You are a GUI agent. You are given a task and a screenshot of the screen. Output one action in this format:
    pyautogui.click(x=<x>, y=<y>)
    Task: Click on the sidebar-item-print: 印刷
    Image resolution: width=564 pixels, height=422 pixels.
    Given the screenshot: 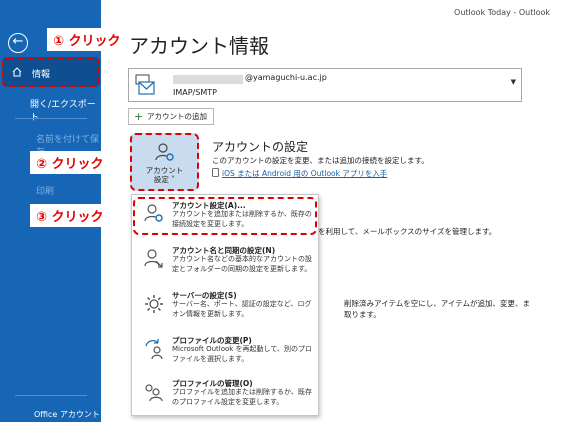 What is the action you would take?
    pyautogui.click(x=45, y=190)
    